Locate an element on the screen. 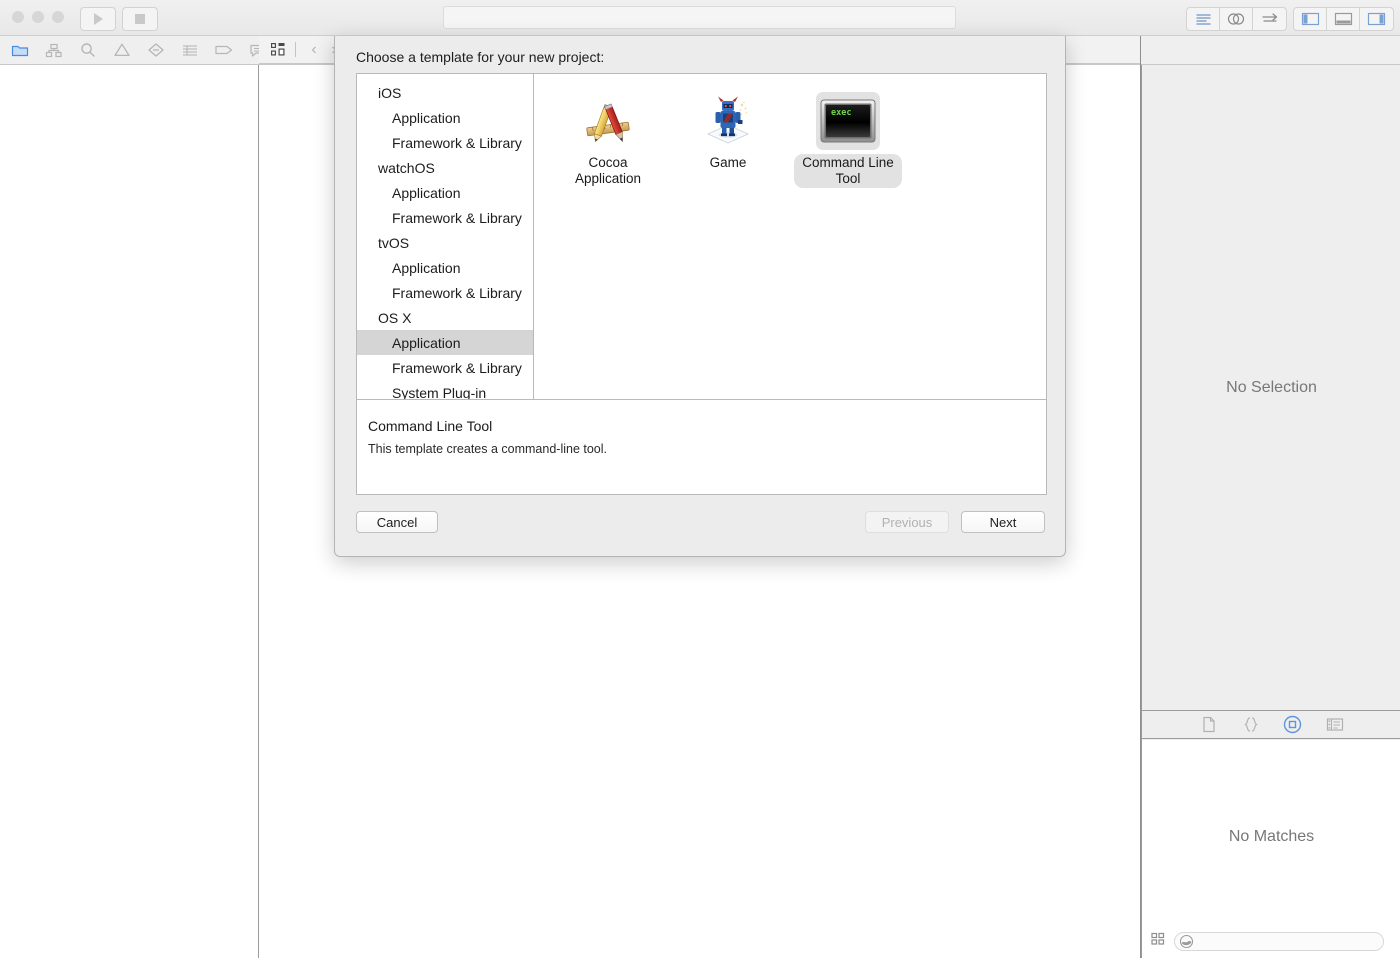 The width and height of the screenshot is (1400, 958). sidebar-item-watchos: watchOS is located at coordinates (445, 167).